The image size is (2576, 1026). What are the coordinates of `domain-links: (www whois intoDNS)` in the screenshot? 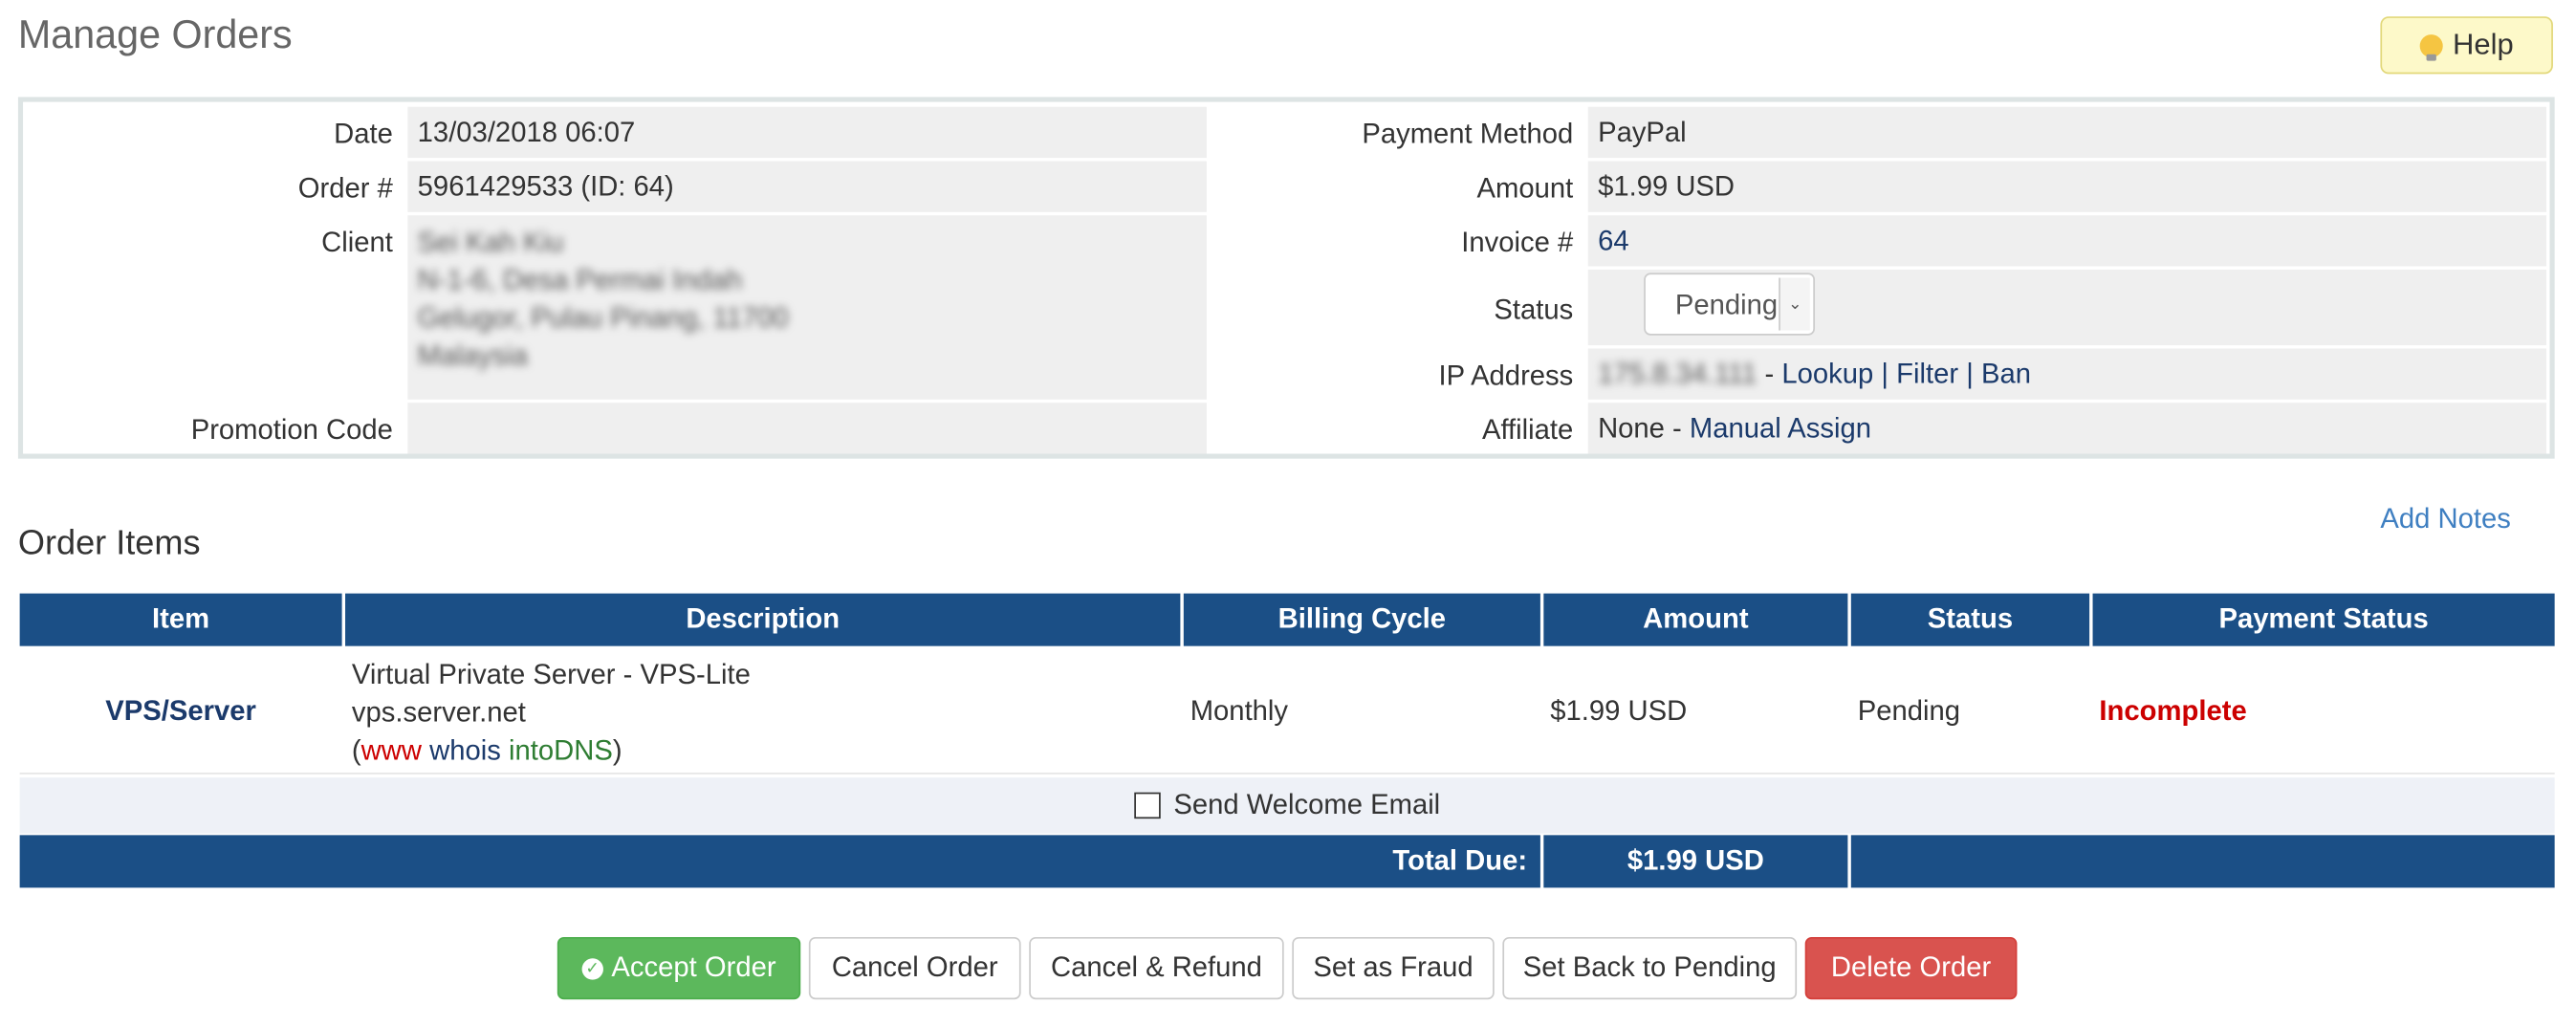 It's located at (551, 750).